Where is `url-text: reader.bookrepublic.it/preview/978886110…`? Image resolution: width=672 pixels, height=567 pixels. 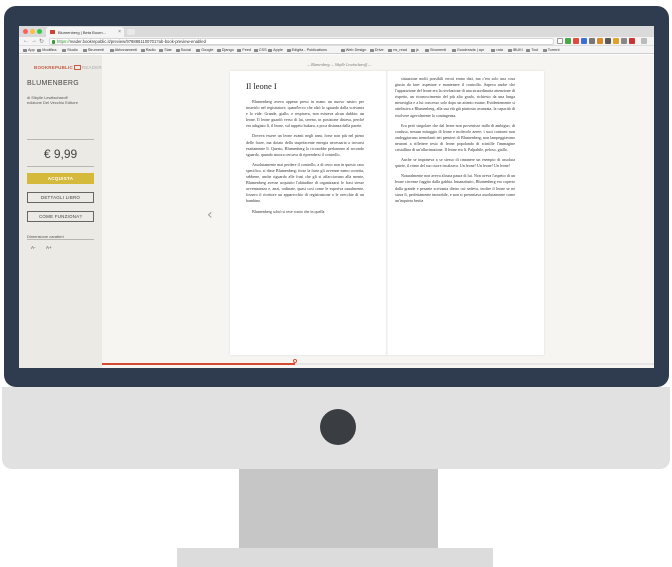 url-text: reader.bookrepublic.it/preview/978886110… is located at coordinates (137, 41).